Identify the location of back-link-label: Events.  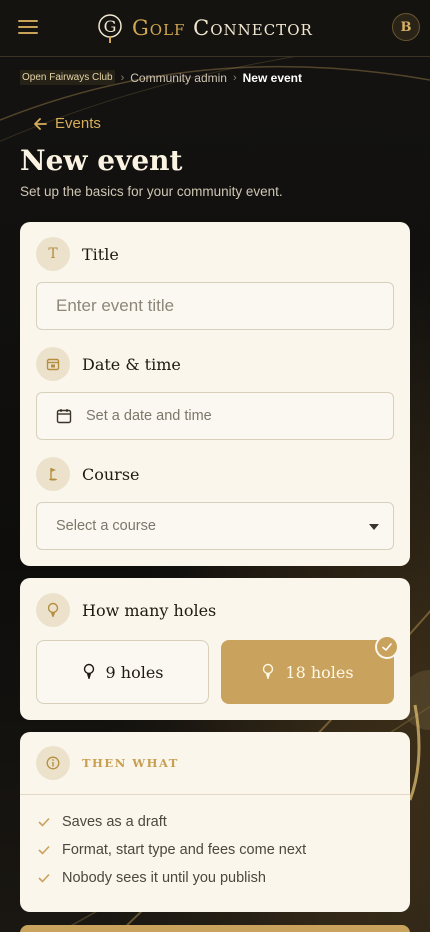
(78, 123).